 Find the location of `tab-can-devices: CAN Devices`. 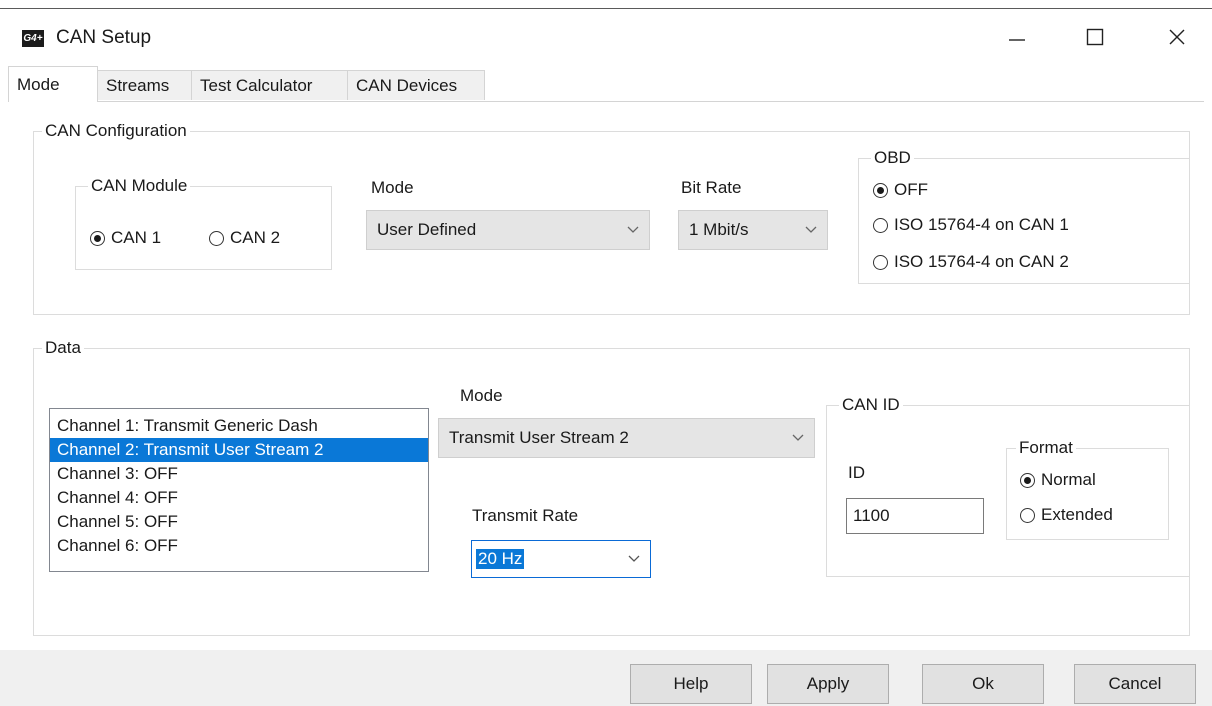

tab-can-devices: CAN Devices is located at coordinates (416, 85).